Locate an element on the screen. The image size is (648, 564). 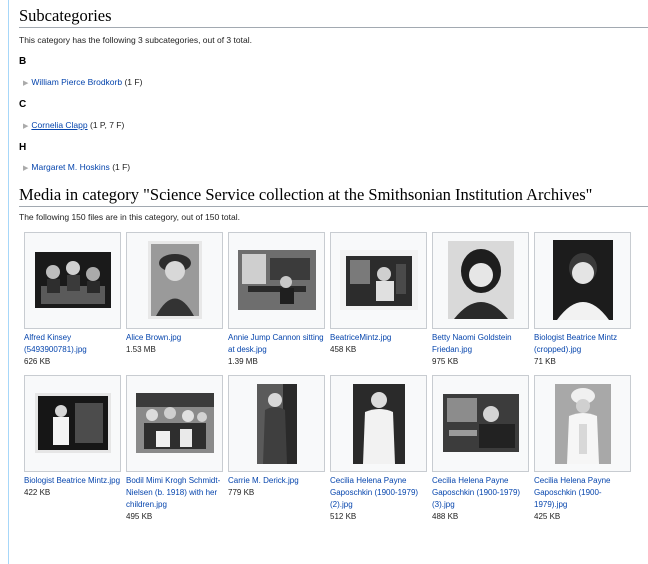
file-size: 1.39 MB is located at coordinates (243, 361).